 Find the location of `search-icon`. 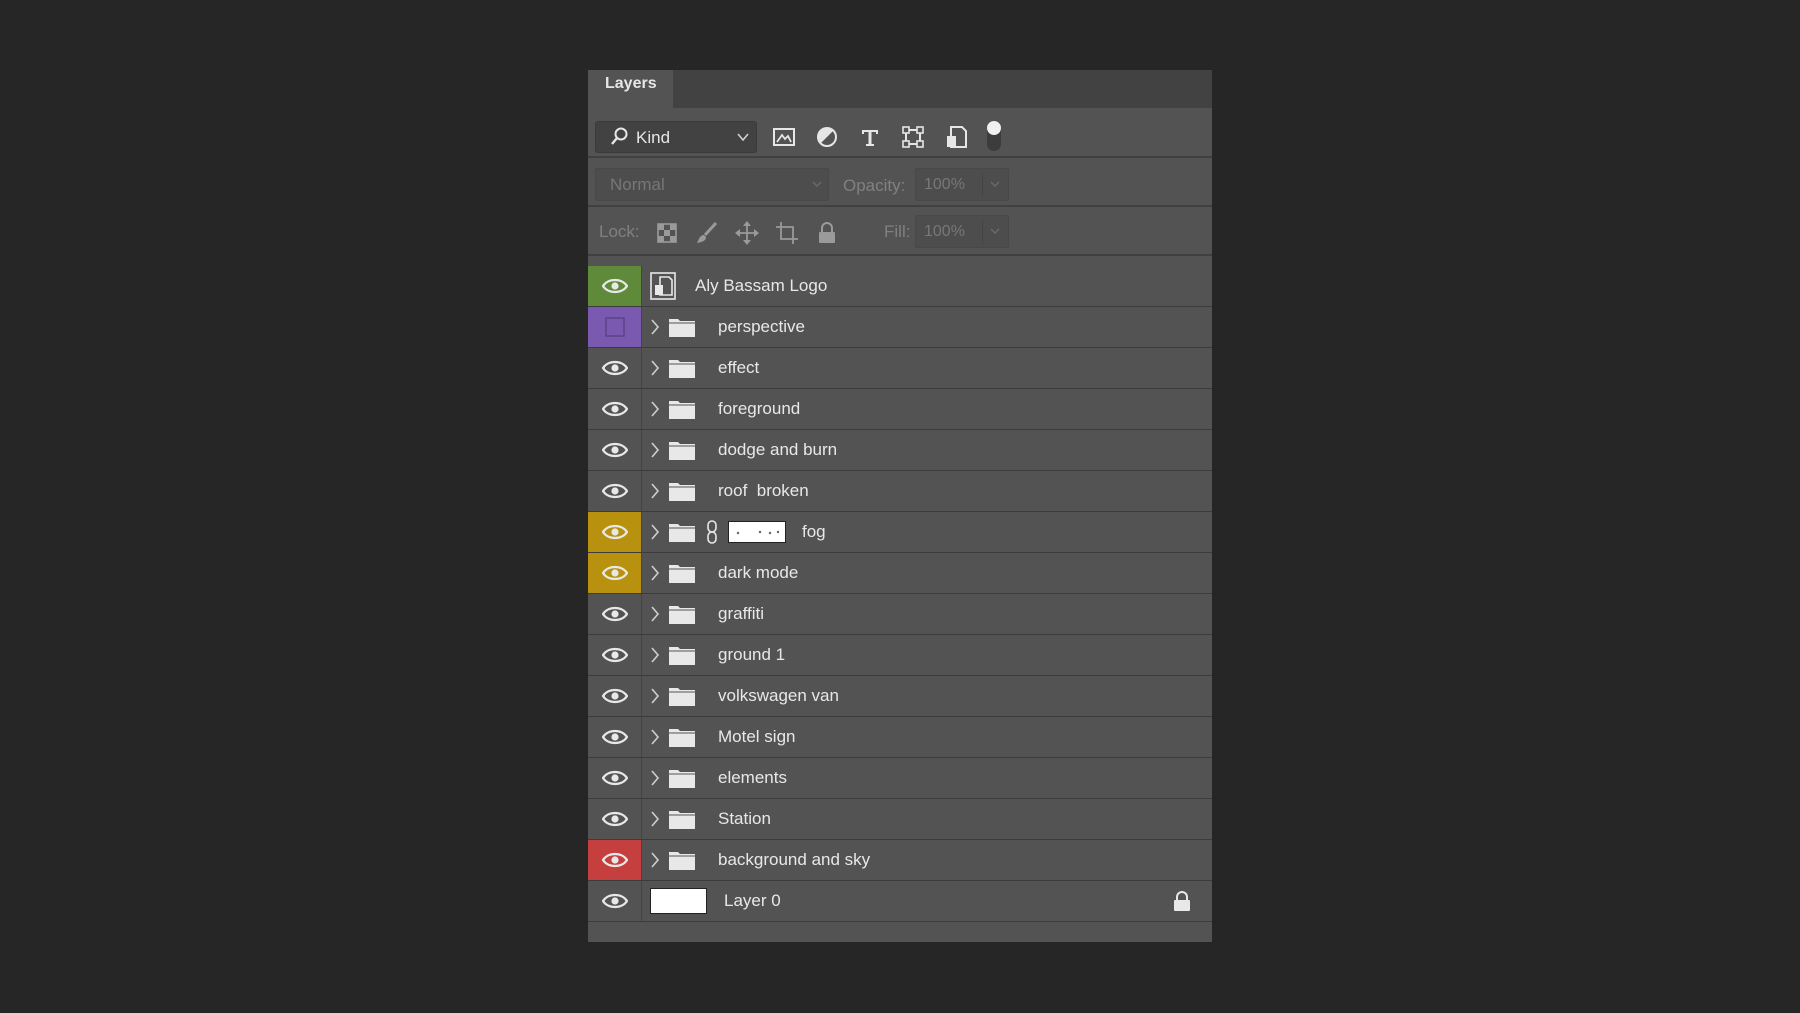

search-icon is located at coordinates (619, 136).